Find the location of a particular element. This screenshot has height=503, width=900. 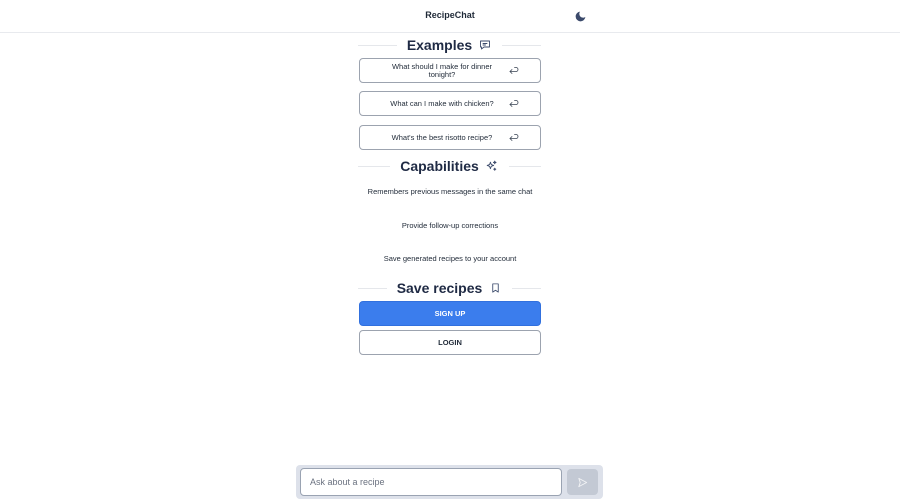

sign-up-button: SIGN UP is located at coordinates (450, 313).